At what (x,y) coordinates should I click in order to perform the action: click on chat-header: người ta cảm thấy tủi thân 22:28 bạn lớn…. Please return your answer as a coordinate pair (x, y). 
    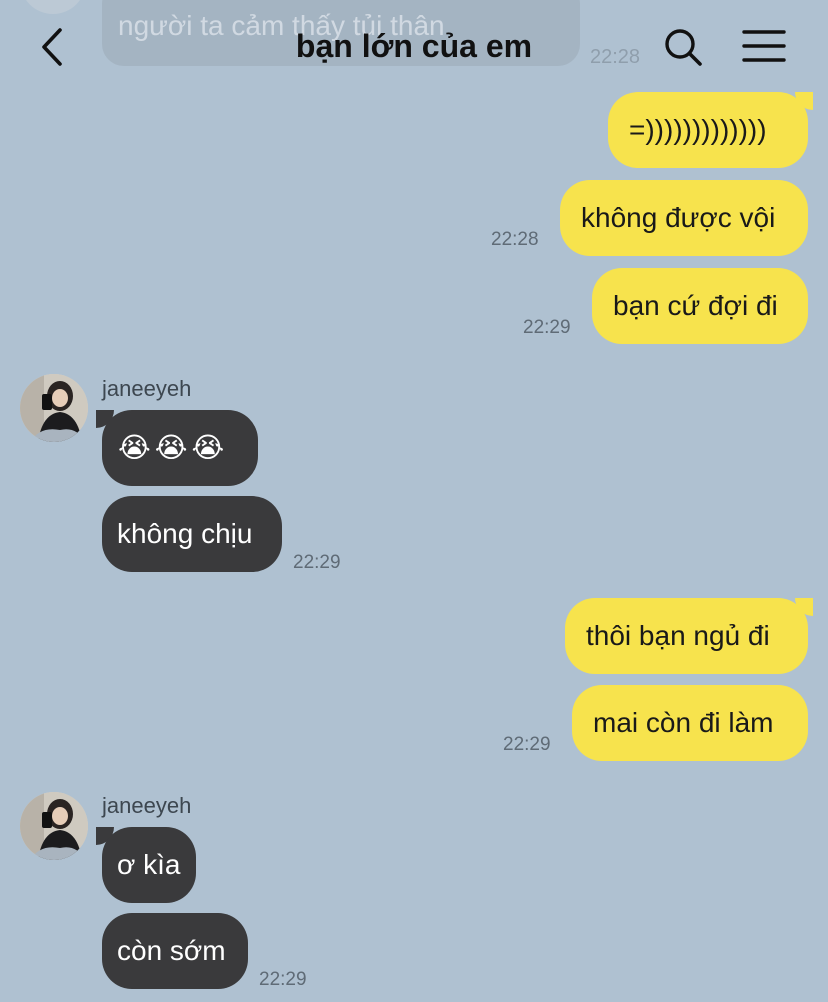
    Looking at the image, I should click on (414, 46).